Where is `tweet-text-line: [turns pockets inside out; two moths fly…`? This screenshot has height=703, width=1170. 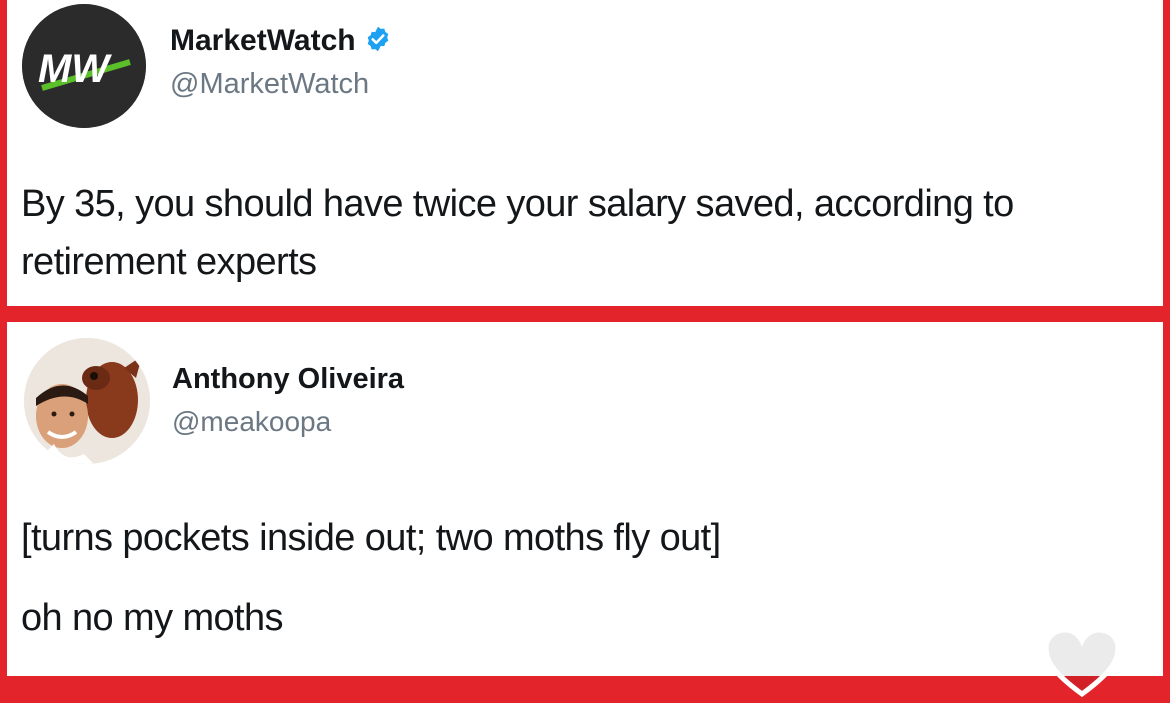
tweet-text-line: [turns pockets inside out; two moths fly… is located at coordinates (371, 538).